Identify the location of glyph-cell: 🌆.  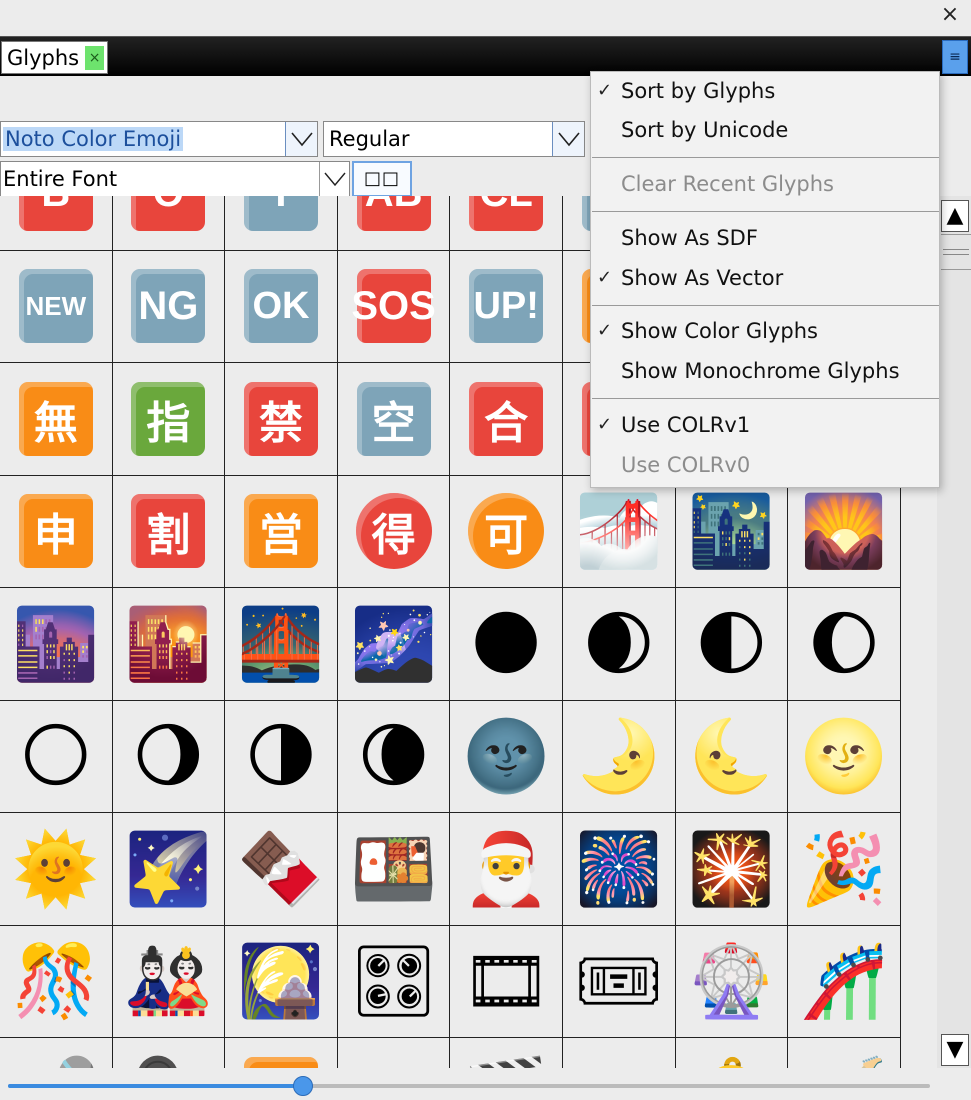
(56, 644).